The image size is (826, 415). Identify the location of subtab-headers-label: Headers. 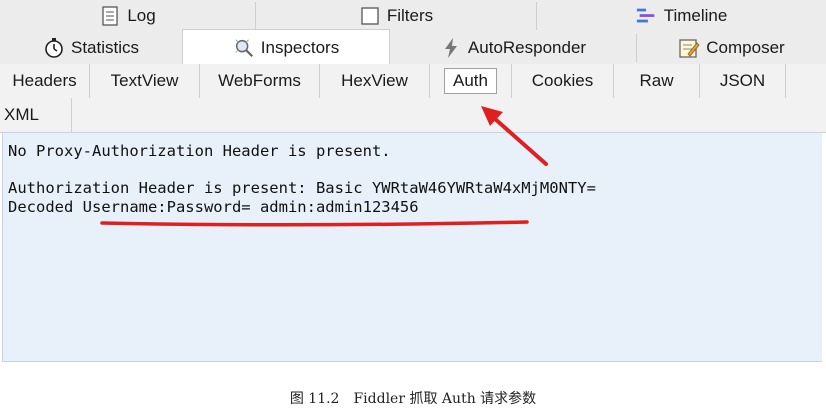
(44, 80).